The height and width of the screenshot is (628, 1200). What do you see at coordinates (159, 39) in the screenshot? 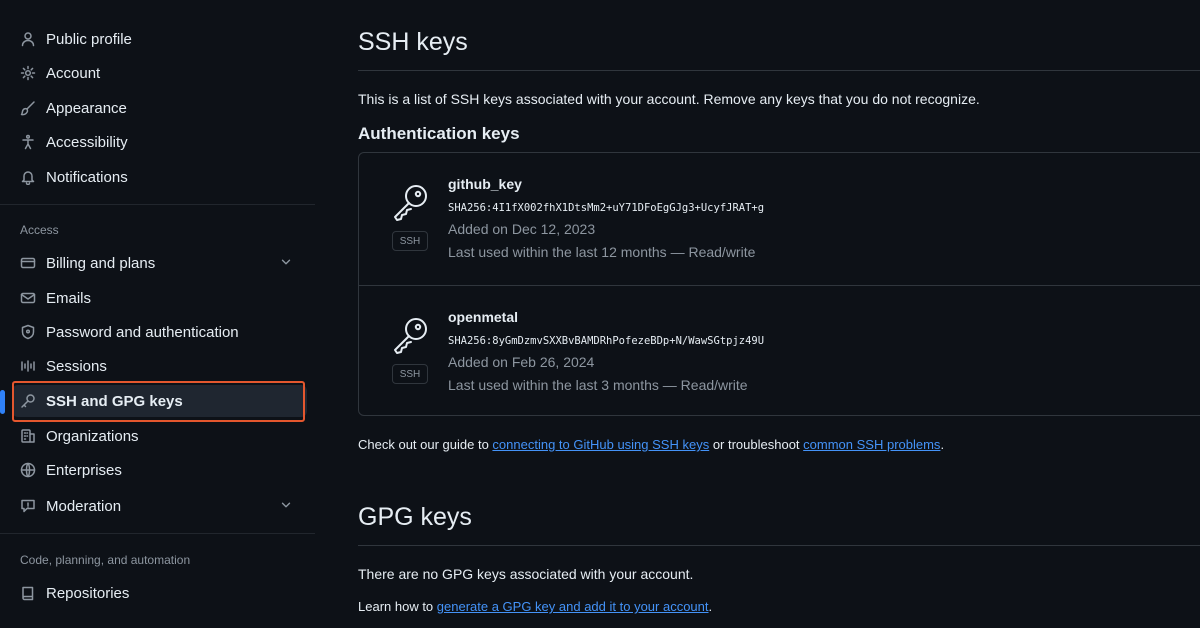
I see `sidebar-item-public-profile: Public profile` at bounding box center [159, 39].